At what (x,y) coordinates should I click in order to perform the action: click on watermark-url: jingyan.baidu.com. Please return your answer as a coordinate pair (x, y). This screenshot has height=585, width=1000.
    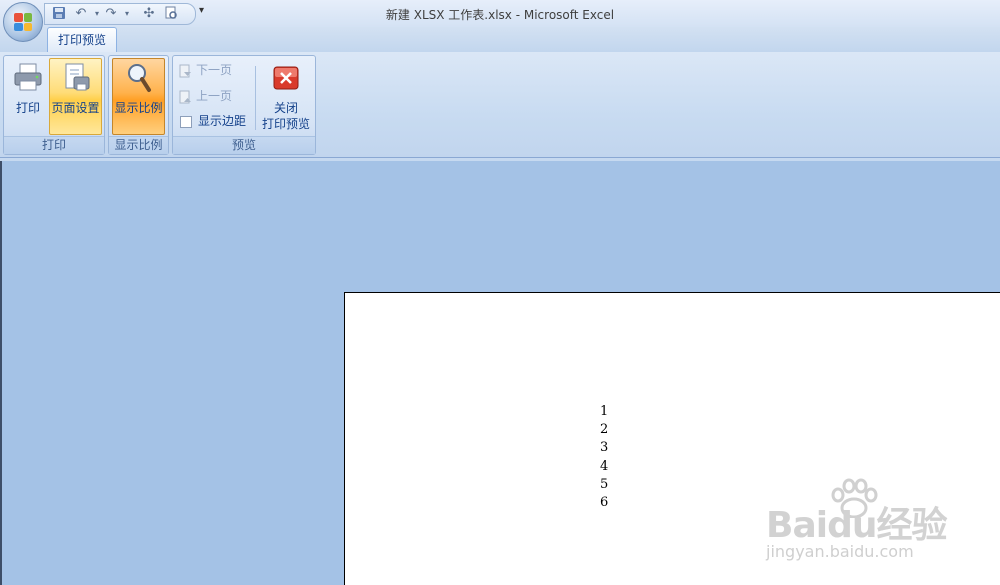
    Looking at the image, I should click on (840, 551).